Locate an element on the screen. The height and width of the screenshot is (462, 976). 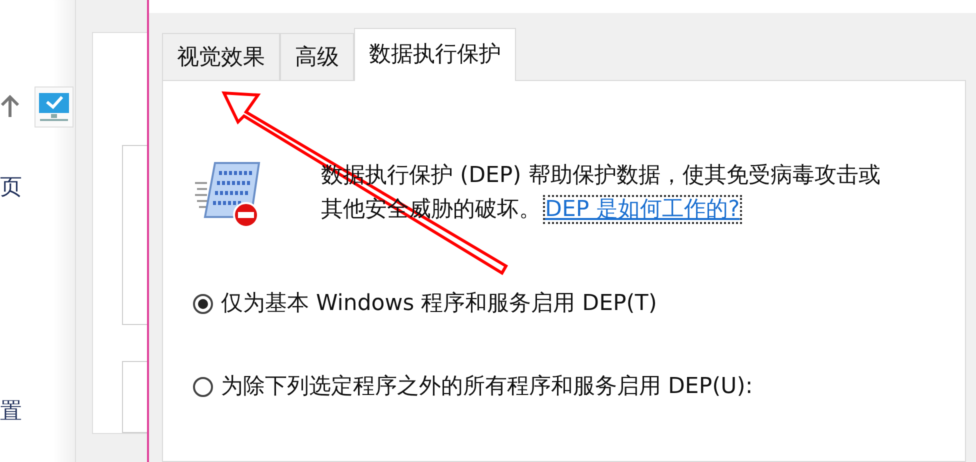
nav-item: 页 is located at coordinates (12, 188).